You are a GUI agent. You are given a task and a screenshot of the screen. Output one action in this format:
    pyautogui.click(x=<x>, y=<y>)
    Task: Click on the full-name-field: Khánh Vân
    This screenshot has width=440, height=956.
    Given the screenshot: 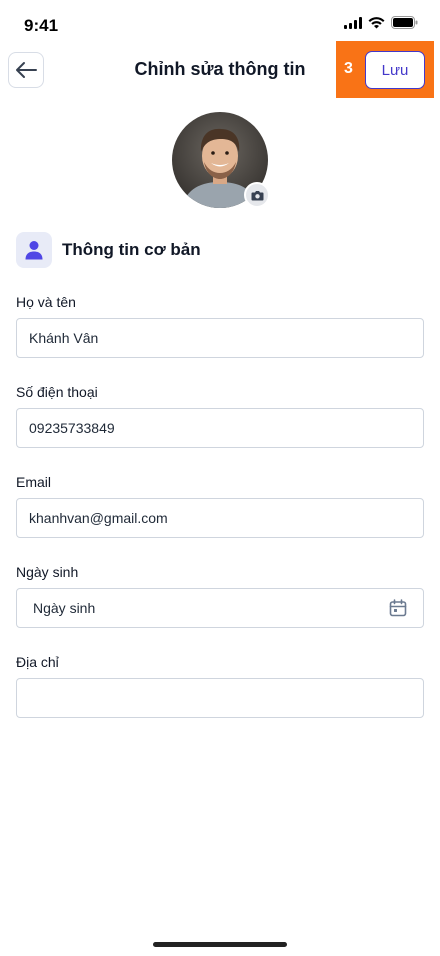 What is the action you would take?
    pyautogui.click(x=220, y=338)
    